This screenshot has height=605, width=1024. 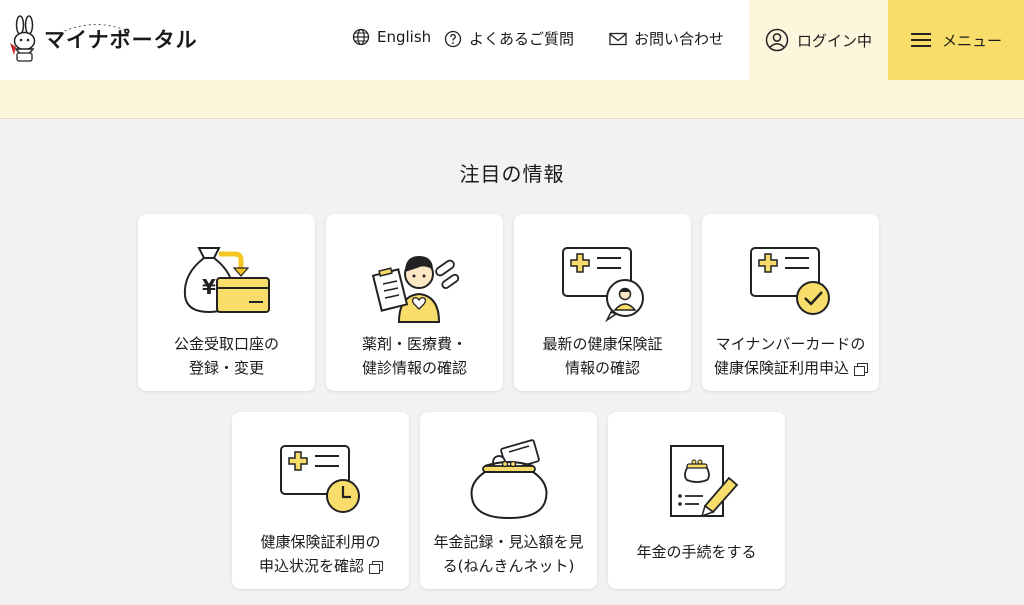 What do you see at coordinates (512, 99) in the screenshot?
I see `notice-band` at bounding box center [512, 99].